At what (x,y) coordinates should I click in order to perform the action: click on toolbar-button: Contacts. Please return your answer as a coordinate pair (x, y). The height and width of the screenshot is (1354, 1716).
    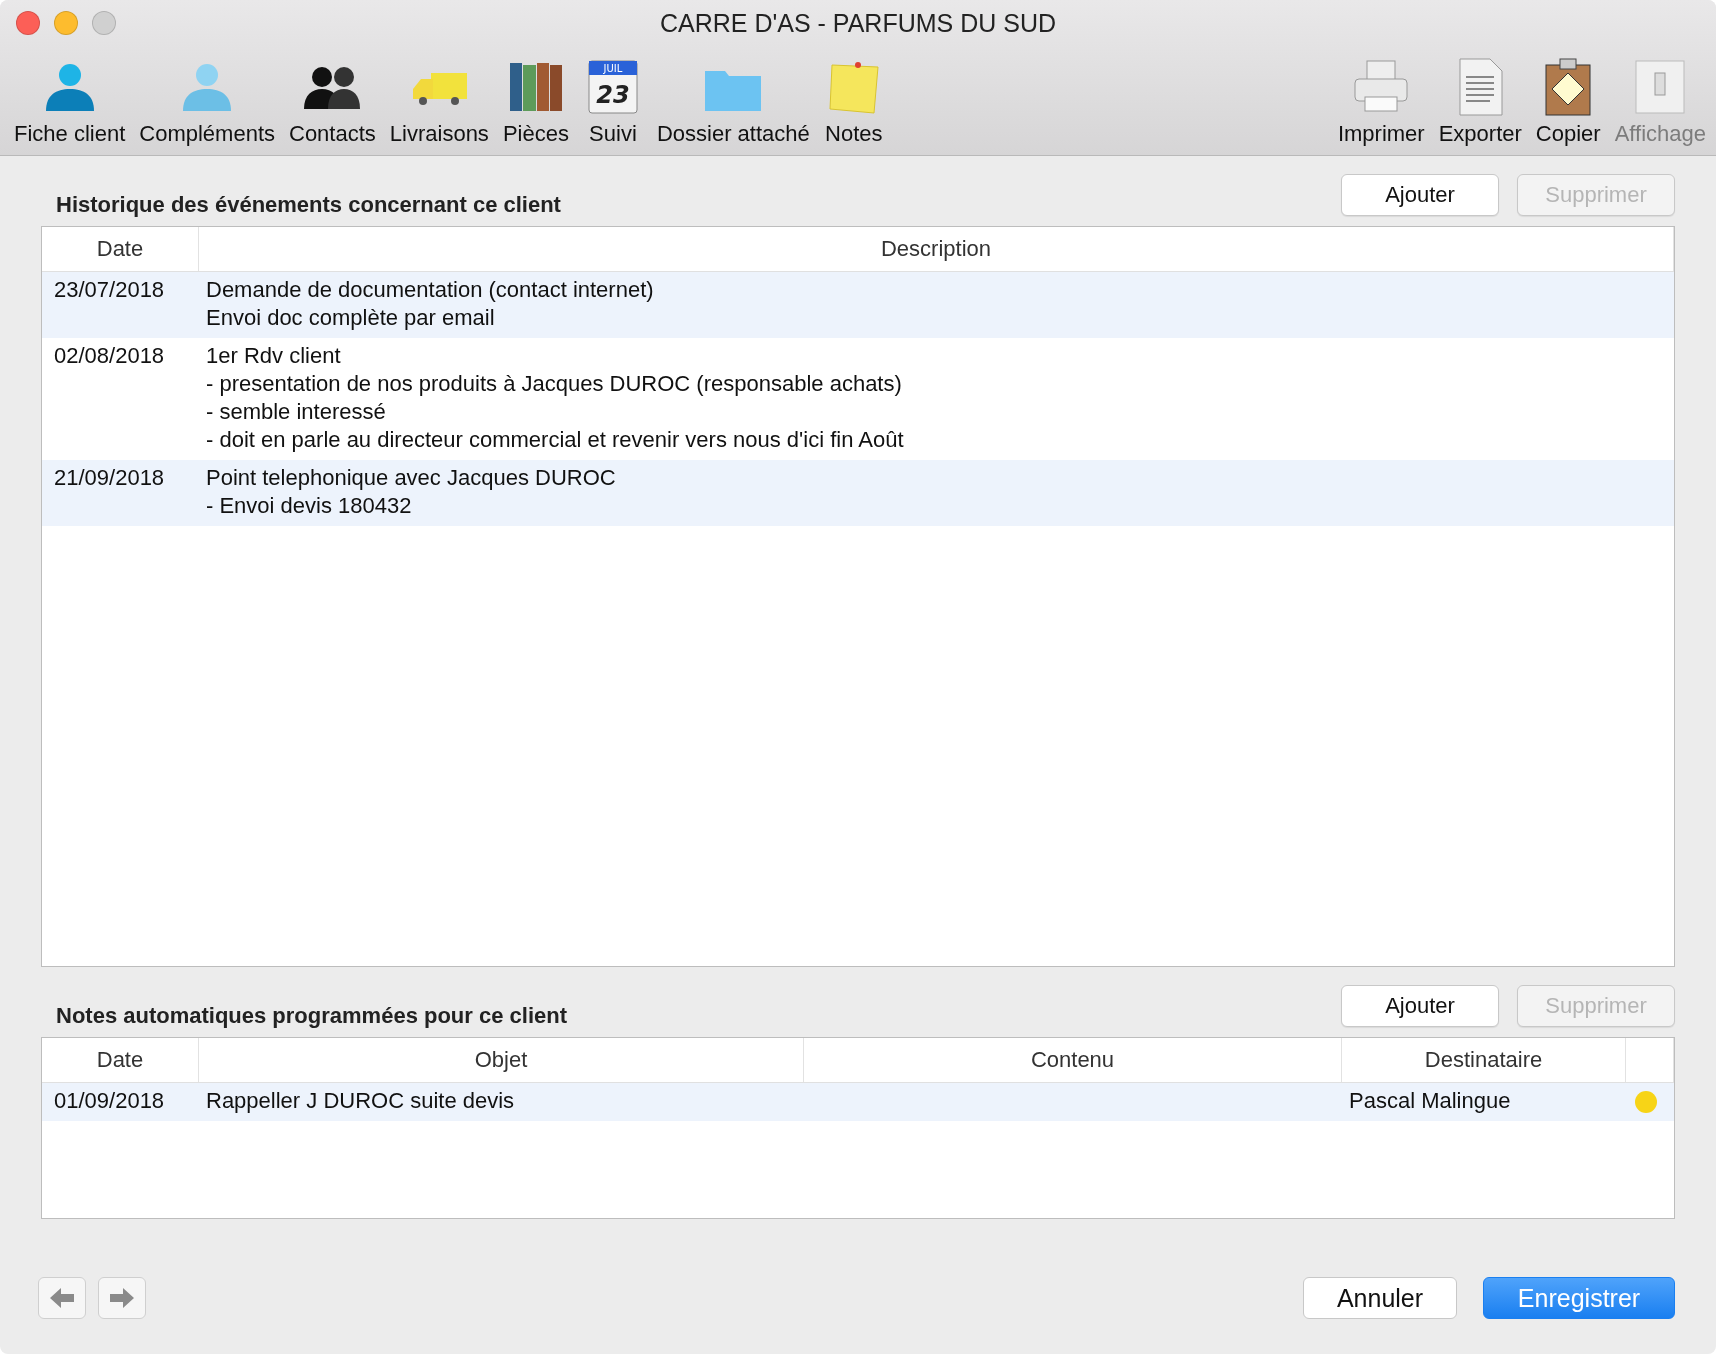
    Looking at the image, I should click on (332, 102).